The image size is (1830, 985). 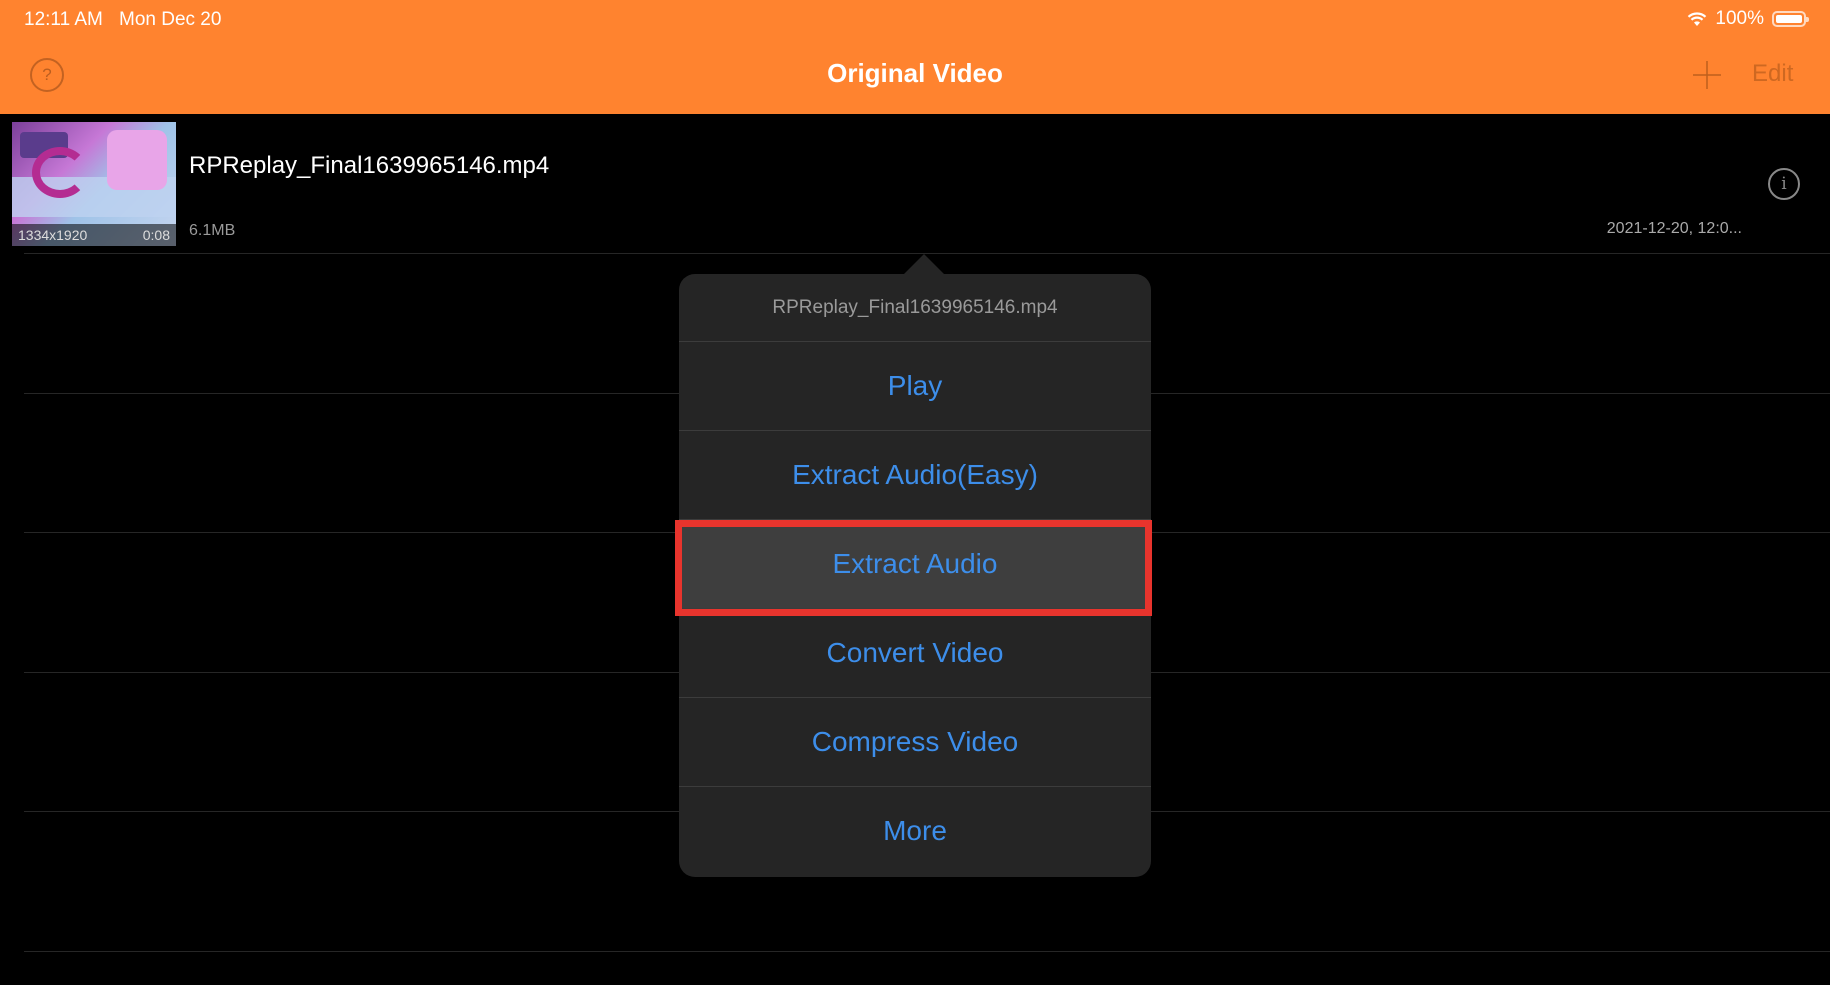 I want to click on page-title: Original Video, so click(x=915, y=73).